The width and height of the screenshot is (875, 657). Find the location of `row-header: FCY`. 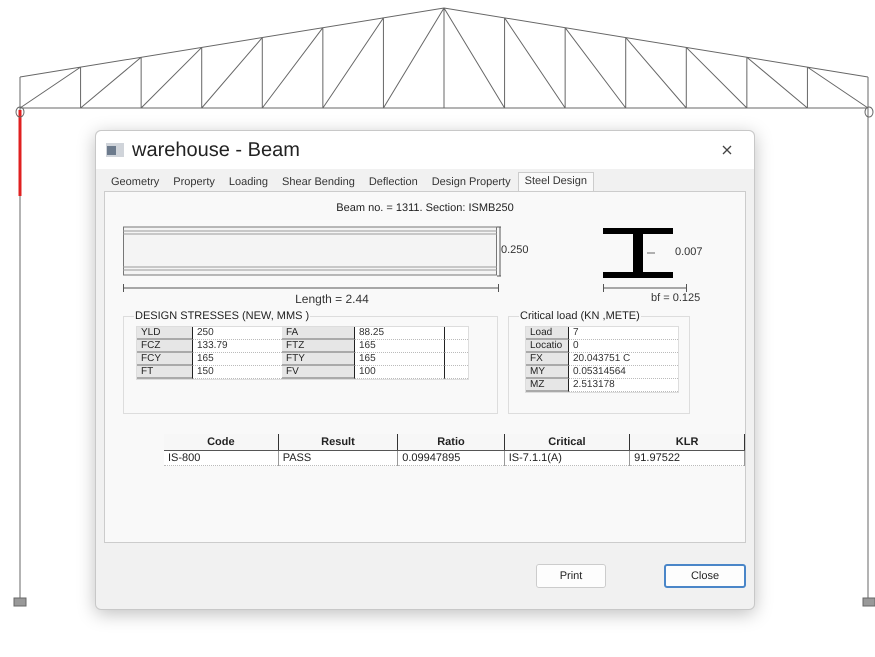

row-header: FCY is located at coordinates (164, 359).